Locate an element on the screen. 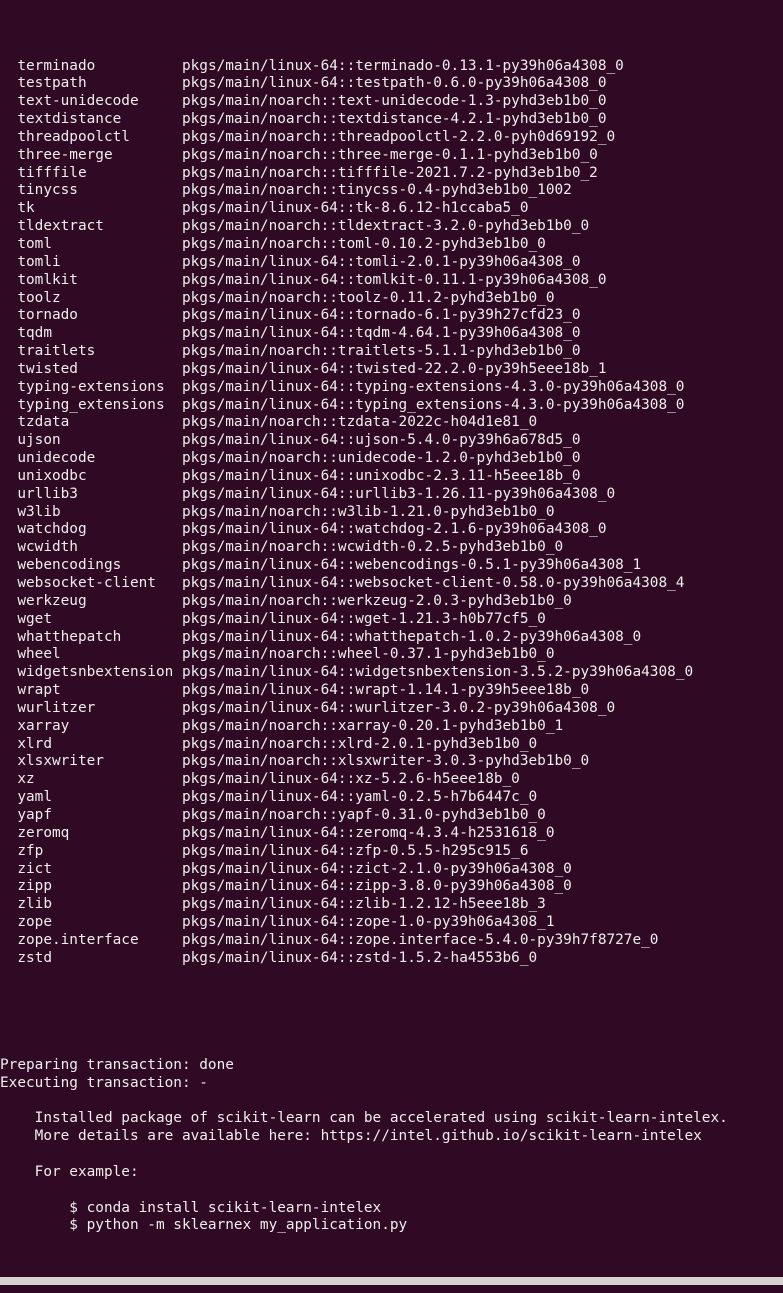  package-name: zlib is located at coordinates (91, 904).